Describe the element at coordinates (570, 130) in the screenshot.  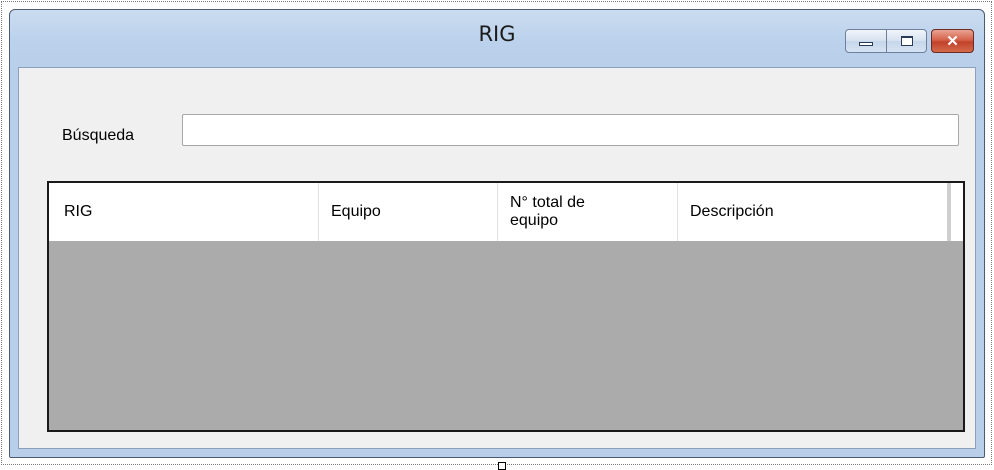
I see `search-input` at that location.